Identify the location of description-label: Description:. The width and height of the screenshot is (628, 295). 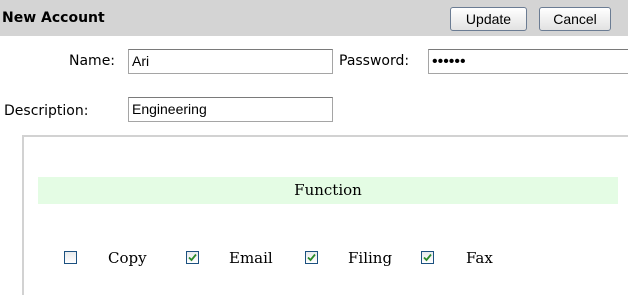
(46, 111).